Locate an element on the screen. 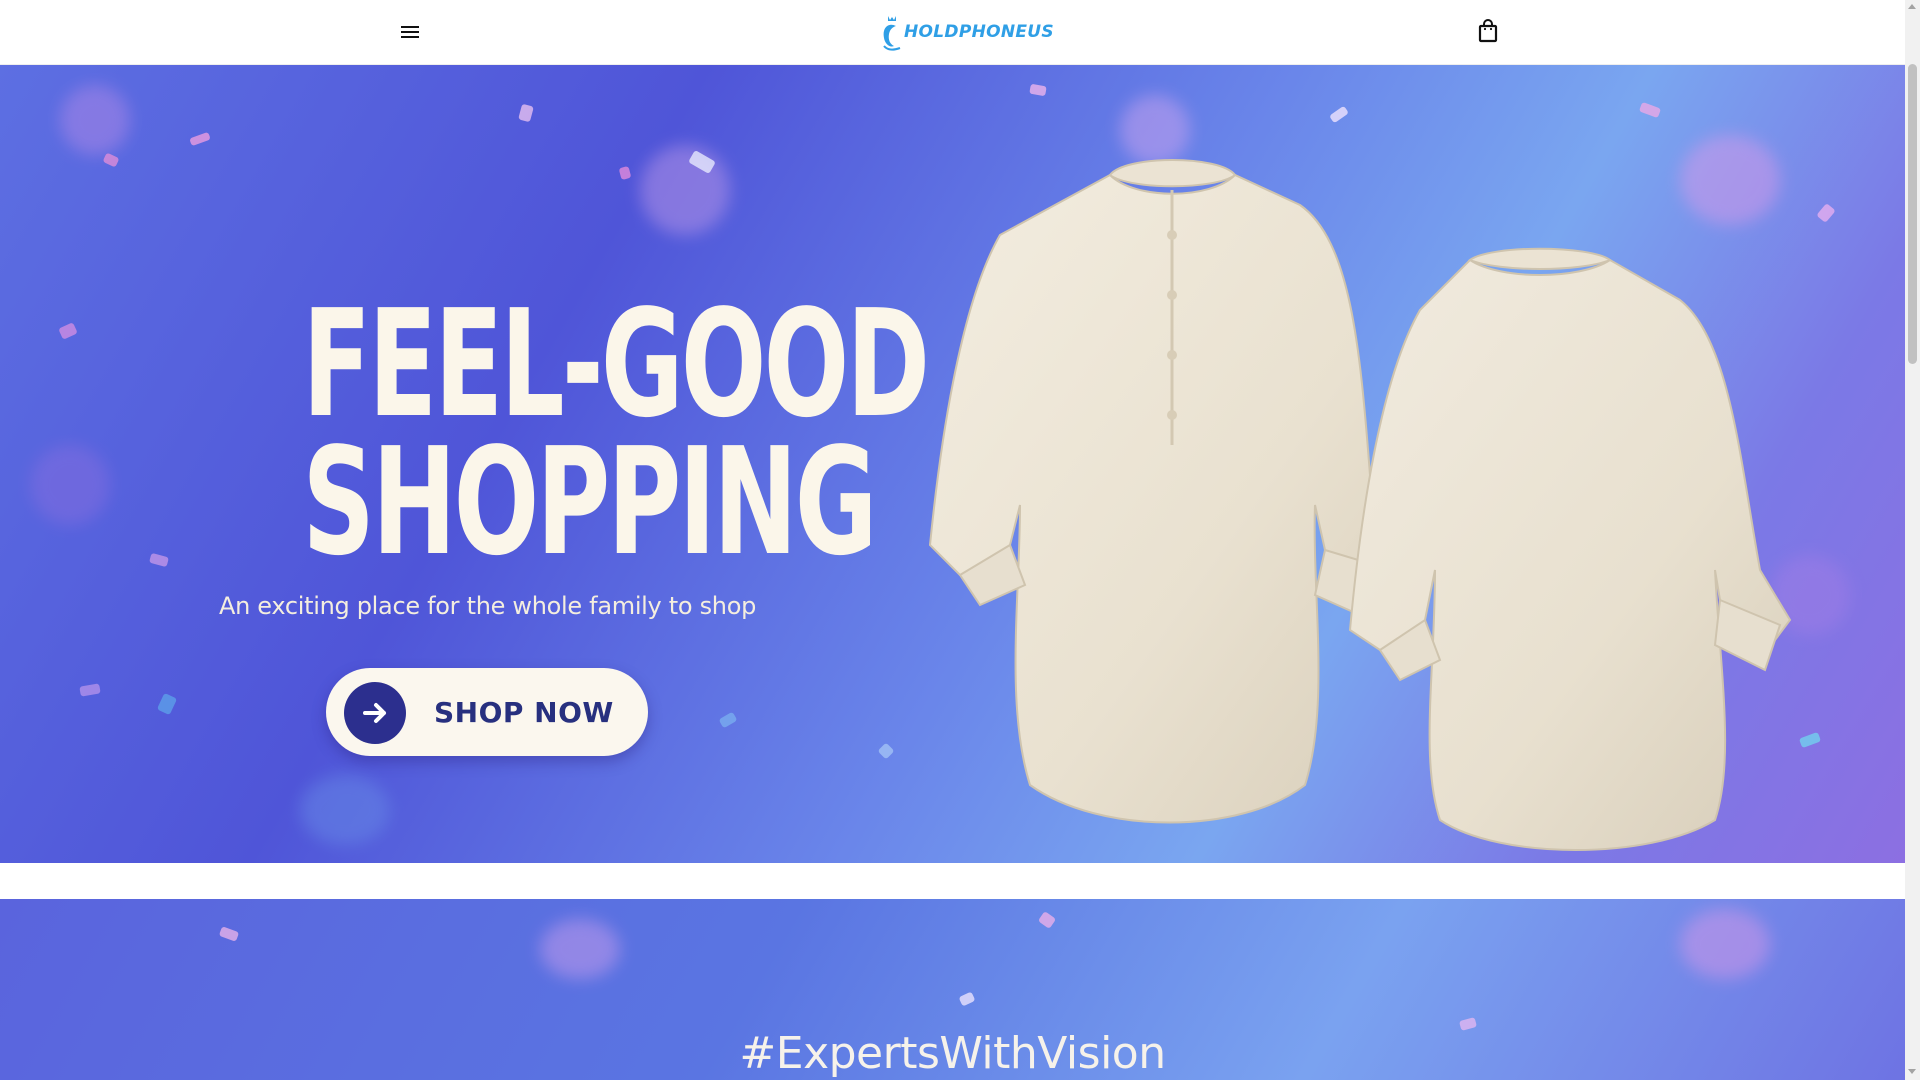  hero-headline: FEEL-GOOD SHOPPING is located at coordinates (616, 433).